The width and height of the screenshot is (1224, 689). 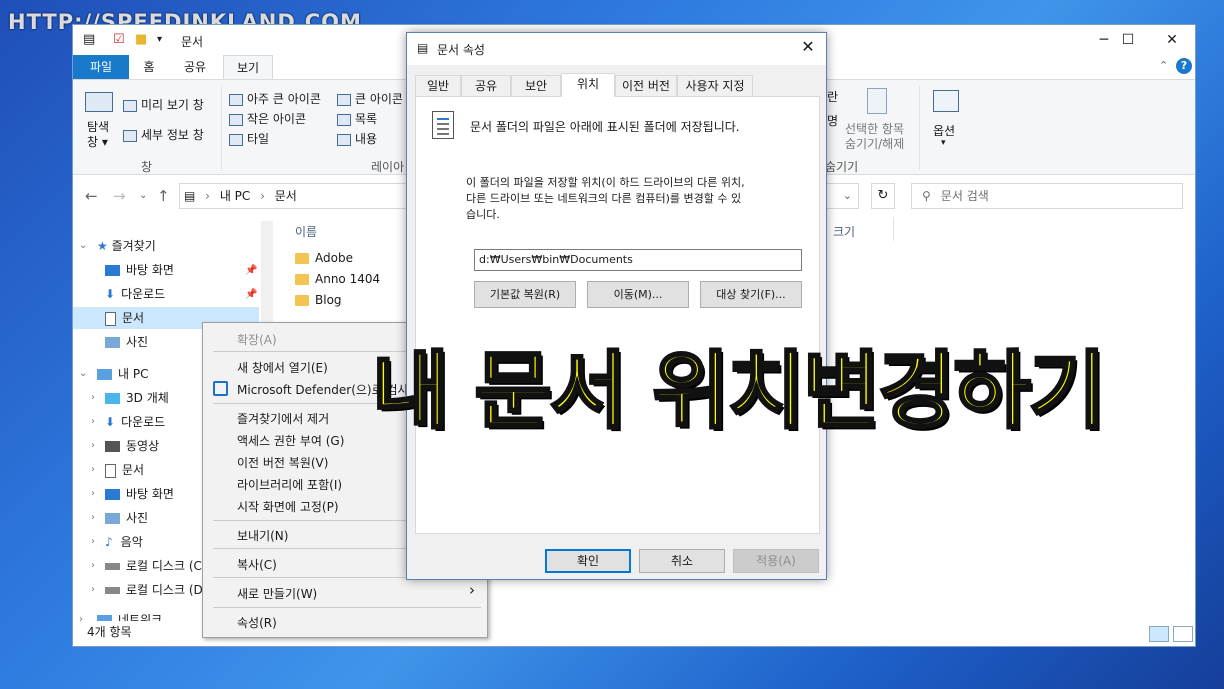 What do you see at coordinates (776, 561) in the screenshot?
I see `apply-button: 적용(A)` at bounding box center [776, 561].